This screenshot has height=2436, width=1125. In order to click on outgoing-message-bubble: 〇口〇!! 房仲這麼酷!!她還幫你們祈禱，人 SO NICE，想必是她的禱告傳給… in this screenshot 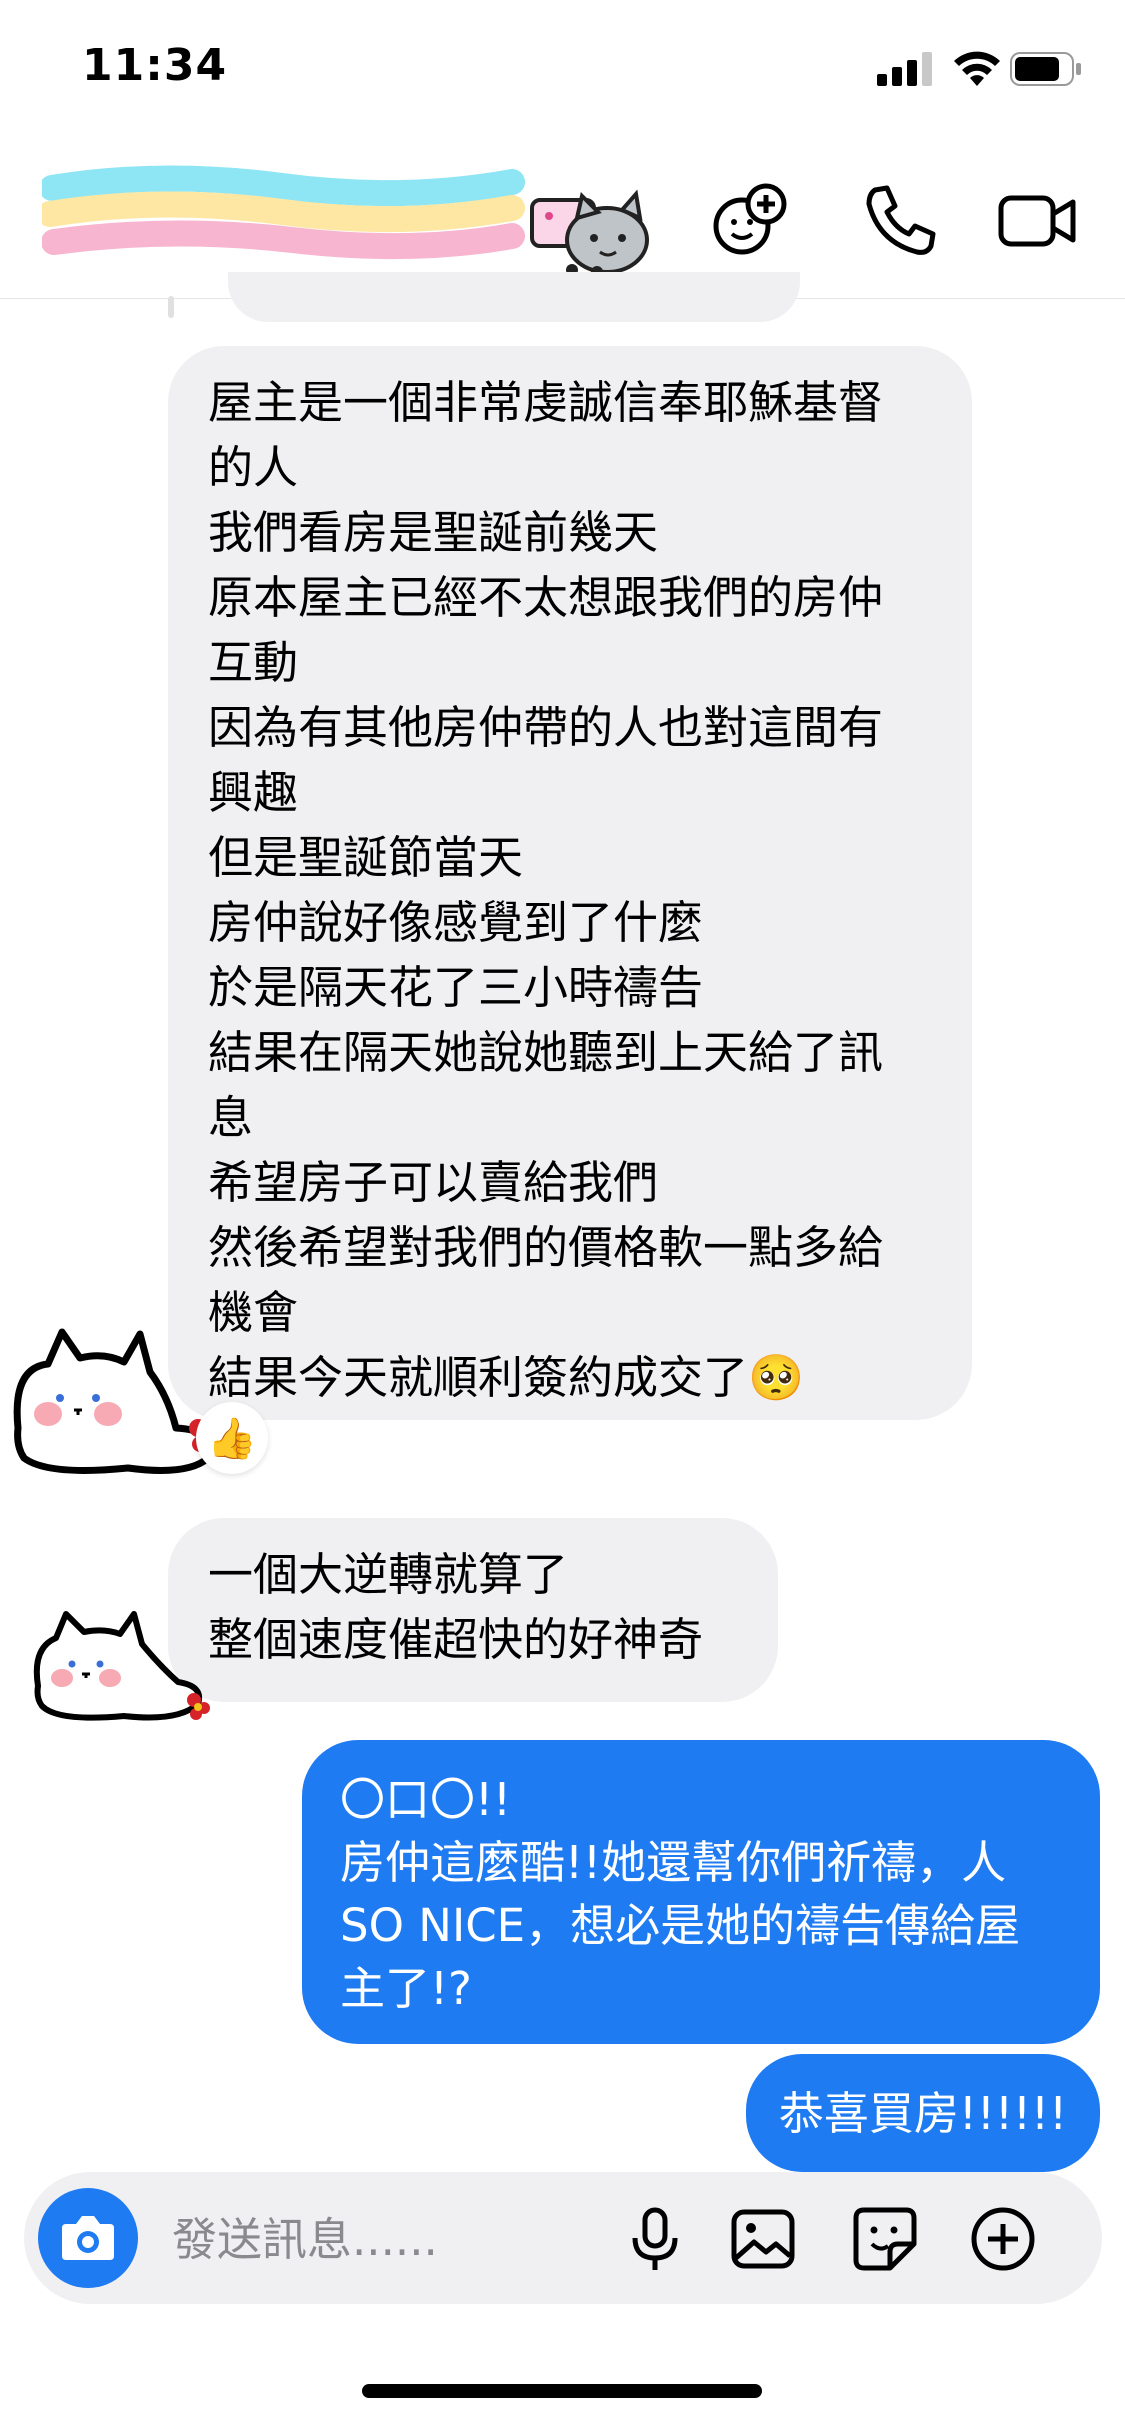, I will do `click(701, 1892)`.